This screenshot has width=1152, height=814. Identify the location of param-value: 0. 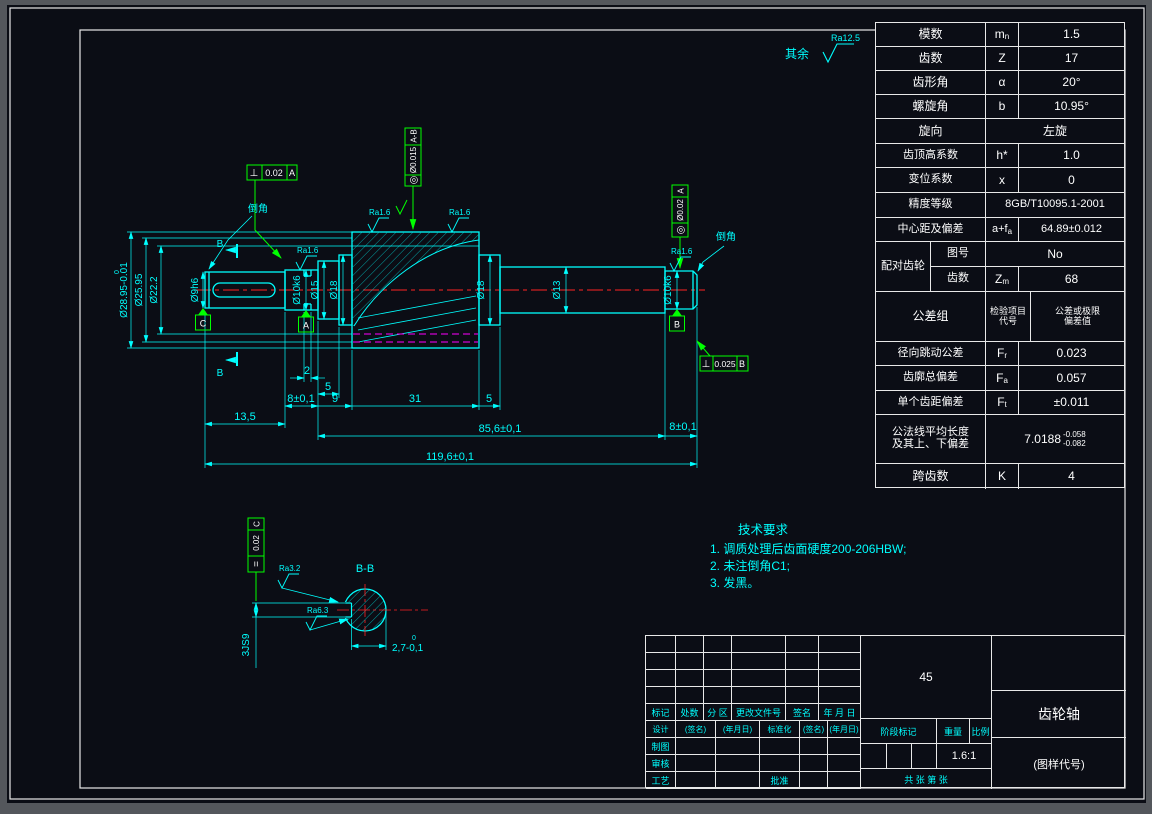
(1071, 179).